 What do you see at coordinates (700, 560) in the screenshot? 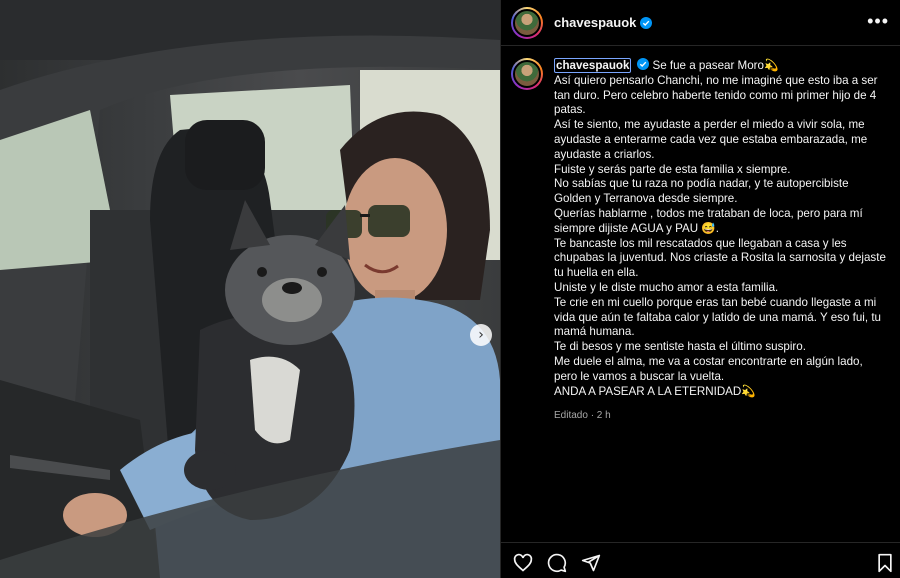
I see `action-bar` at bounding box center [700, 560].